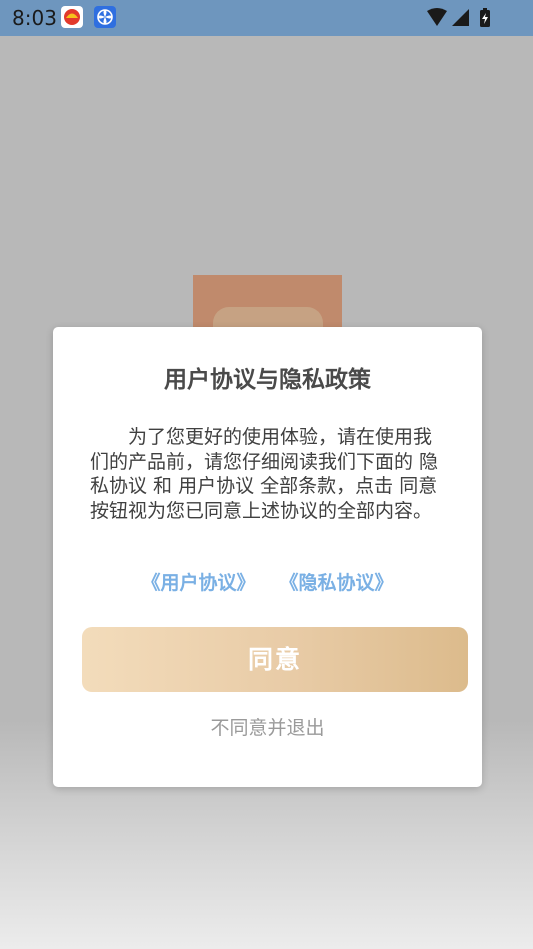 The width and height of the screenshot is (533, 949). Describe the element at coordinates (105, 17) in the screenshot. I see `fan-app-icon` at that location.